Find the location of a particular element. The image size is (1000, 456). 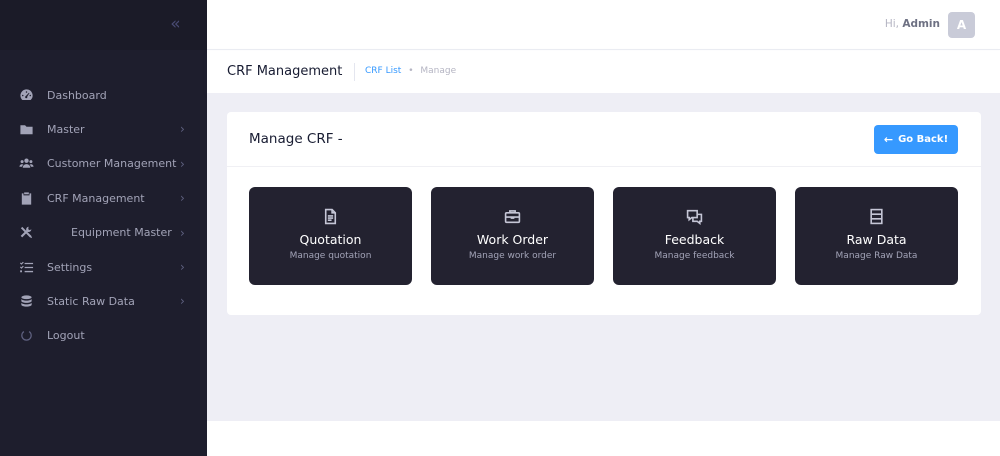

user-name: Admin is located at coordinates (921, 24).